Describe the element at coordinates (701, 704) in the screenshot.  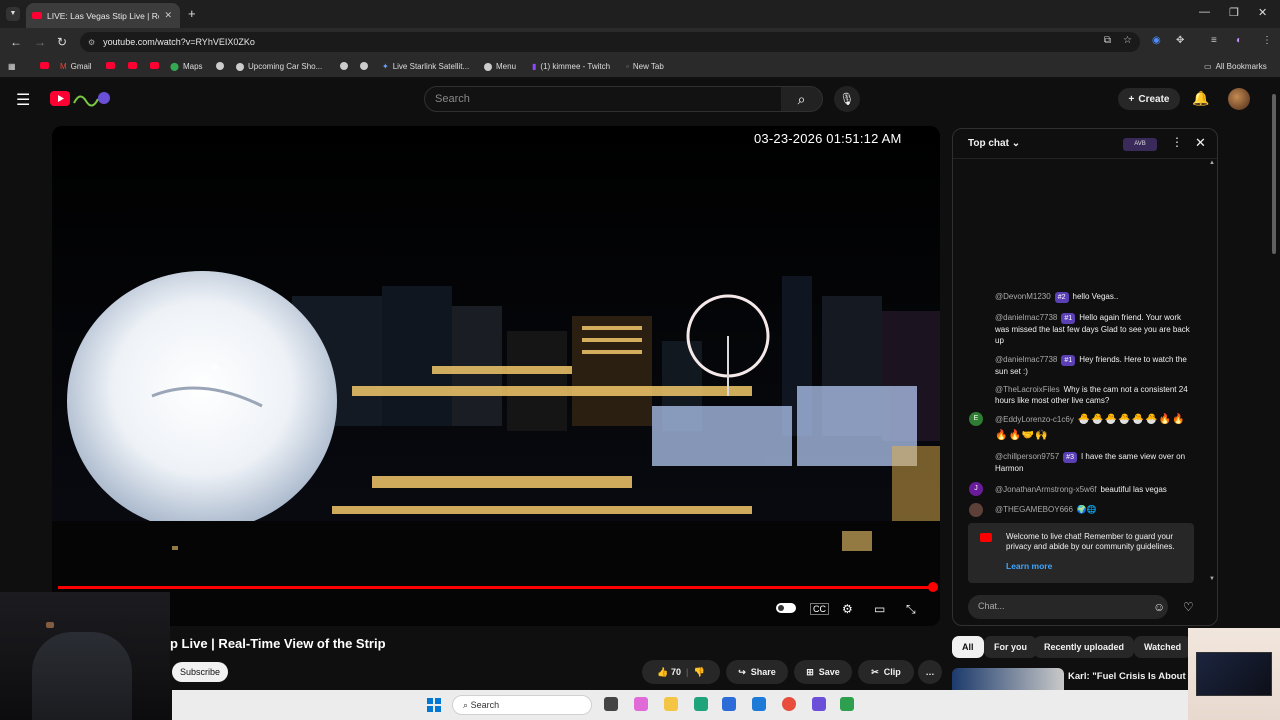
I see `edge-icon` at that location.